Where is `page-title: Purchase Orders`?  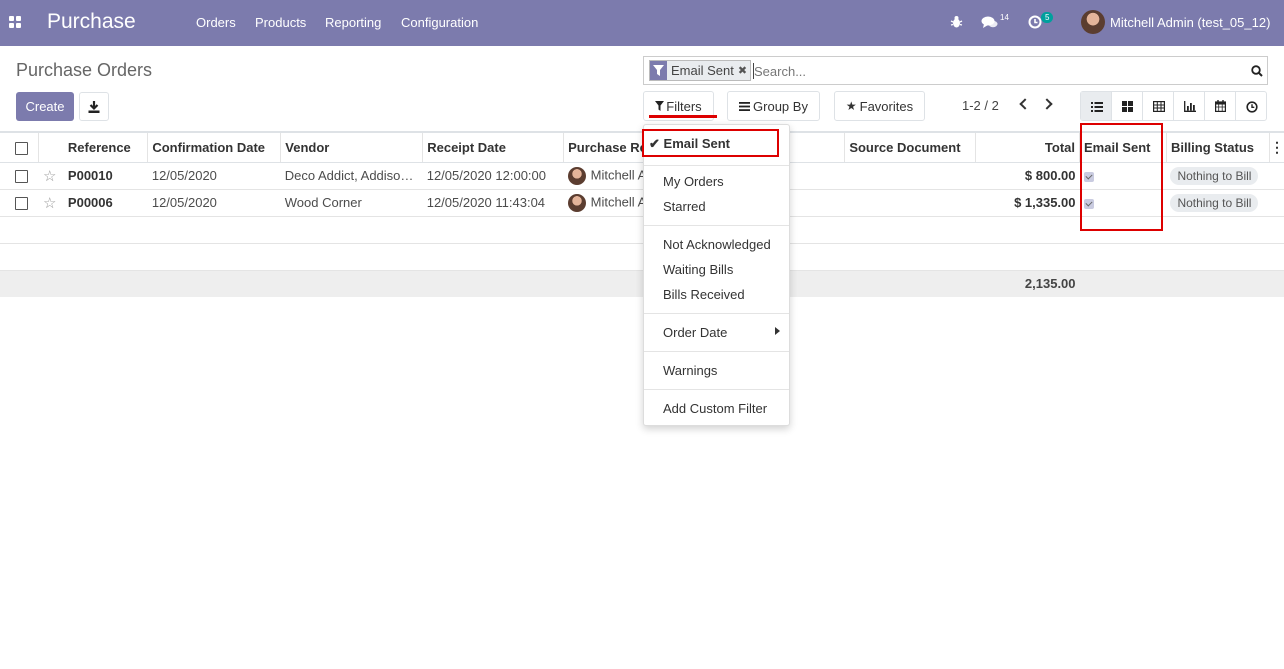 page-title: Purchase Orders is located at coordinates (84, 70).